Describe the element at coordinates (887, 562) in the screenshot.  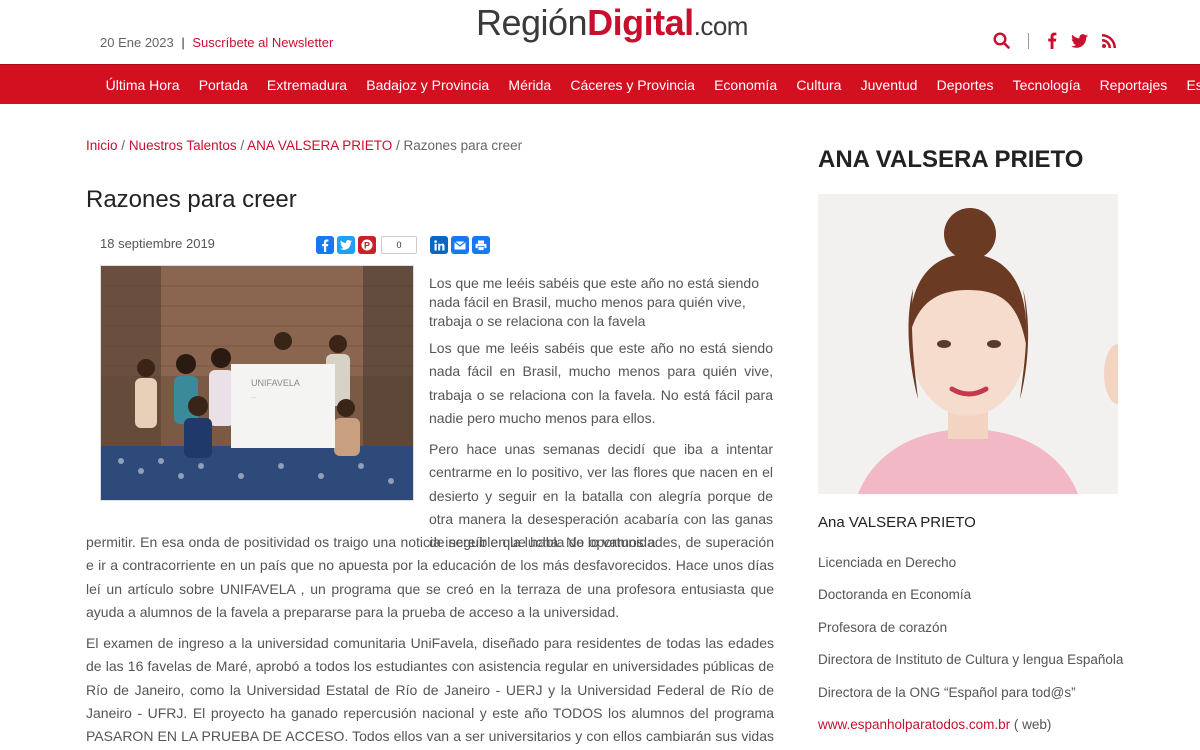
I see `author-bio-item: Licenciada en Derecho` at that location.